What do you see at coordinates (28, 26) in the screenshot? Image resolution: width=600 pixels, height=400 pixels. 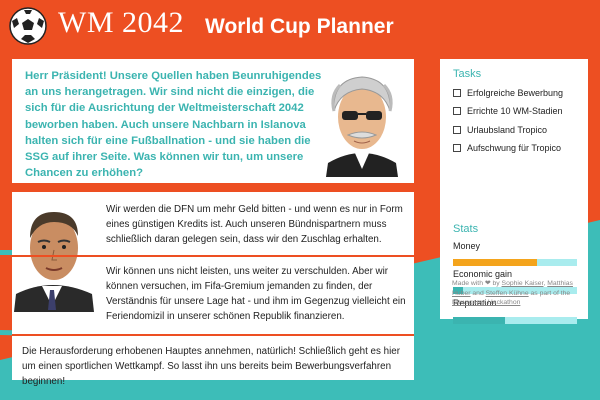 I see `soccer-ball-icon` at bounding box center [28, 26].